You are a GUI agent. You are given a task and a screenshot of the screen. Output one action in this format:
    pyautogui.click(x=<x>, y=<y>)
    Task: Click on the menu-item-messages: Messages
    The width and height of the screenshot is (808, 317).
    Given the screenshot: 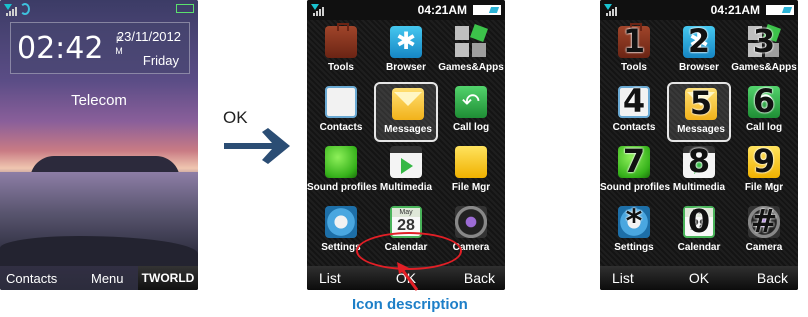 What is the action you would take?
    pyautogui.click(x=406, y=112)
    